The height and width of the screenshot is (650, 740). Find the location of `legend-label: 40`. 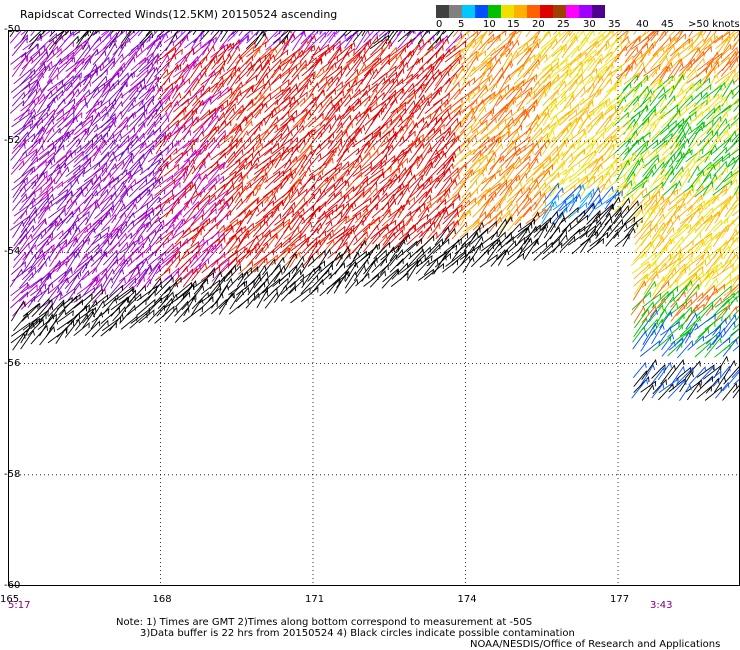

legend-label: 40 is located at coordinates (642, 24).